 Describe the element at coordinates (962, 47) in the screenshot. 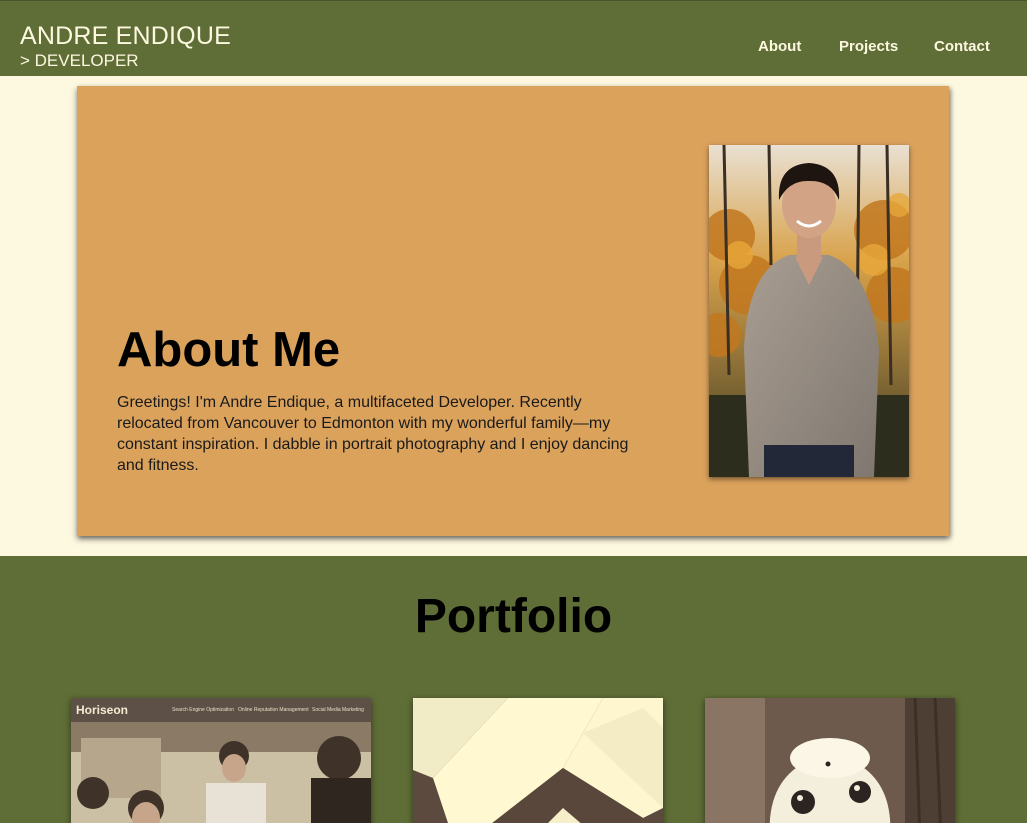

I see `nav-link-contact: Contact` at that location.